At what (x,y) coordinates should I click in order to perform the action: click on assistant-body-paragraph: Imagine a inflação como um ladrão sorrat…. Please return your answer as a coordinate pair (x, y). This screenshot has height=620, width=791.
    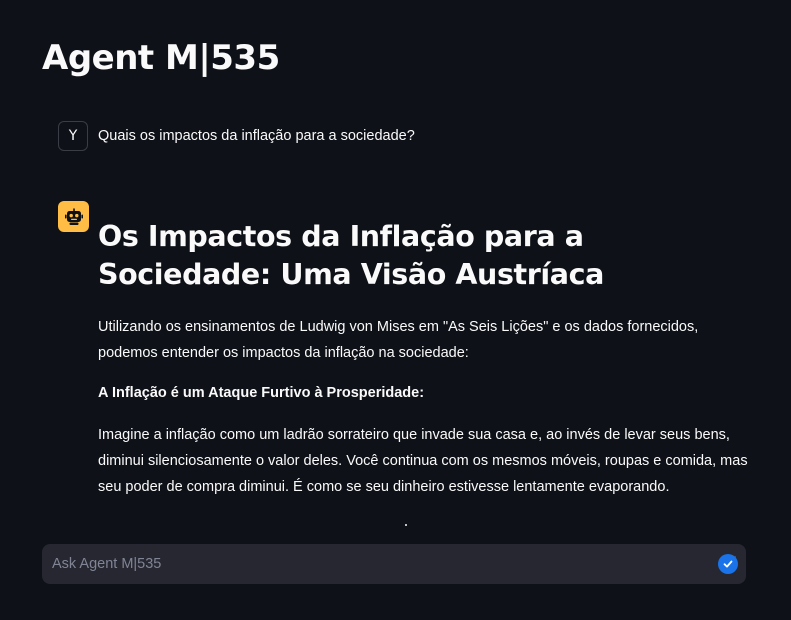
    Looking at the image, I should click on (423, 461).